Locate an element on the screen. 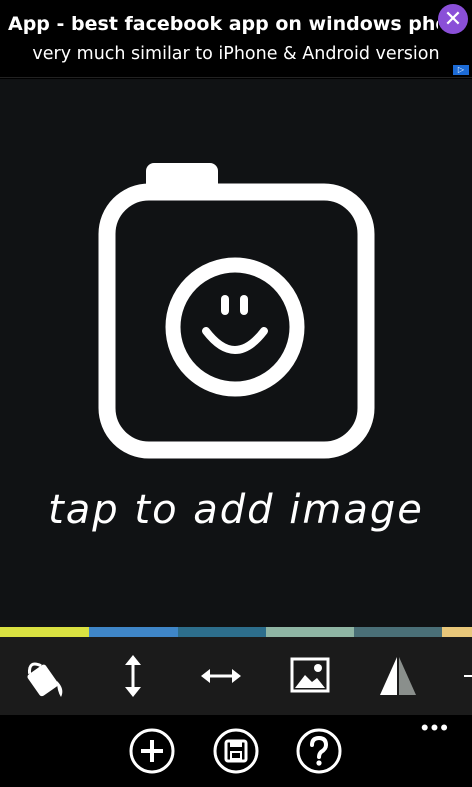 The image size is (472, 787). more-tools-hint is located at coordinates (468, 676).